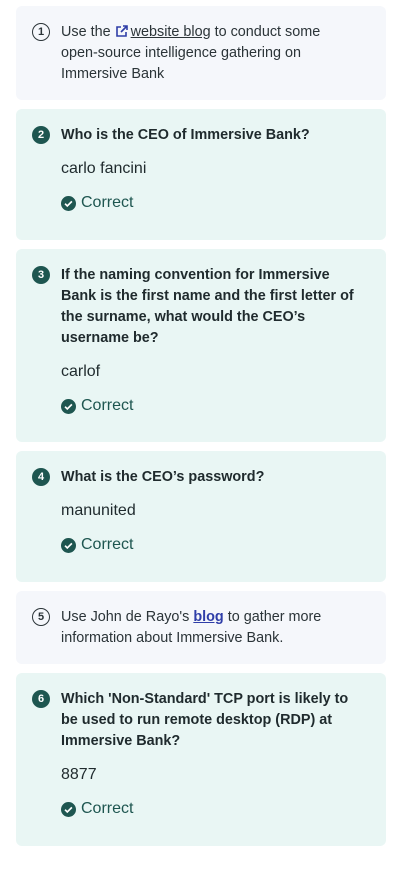  I want to click on answer-text: carlo fancini, so click(104, 168).